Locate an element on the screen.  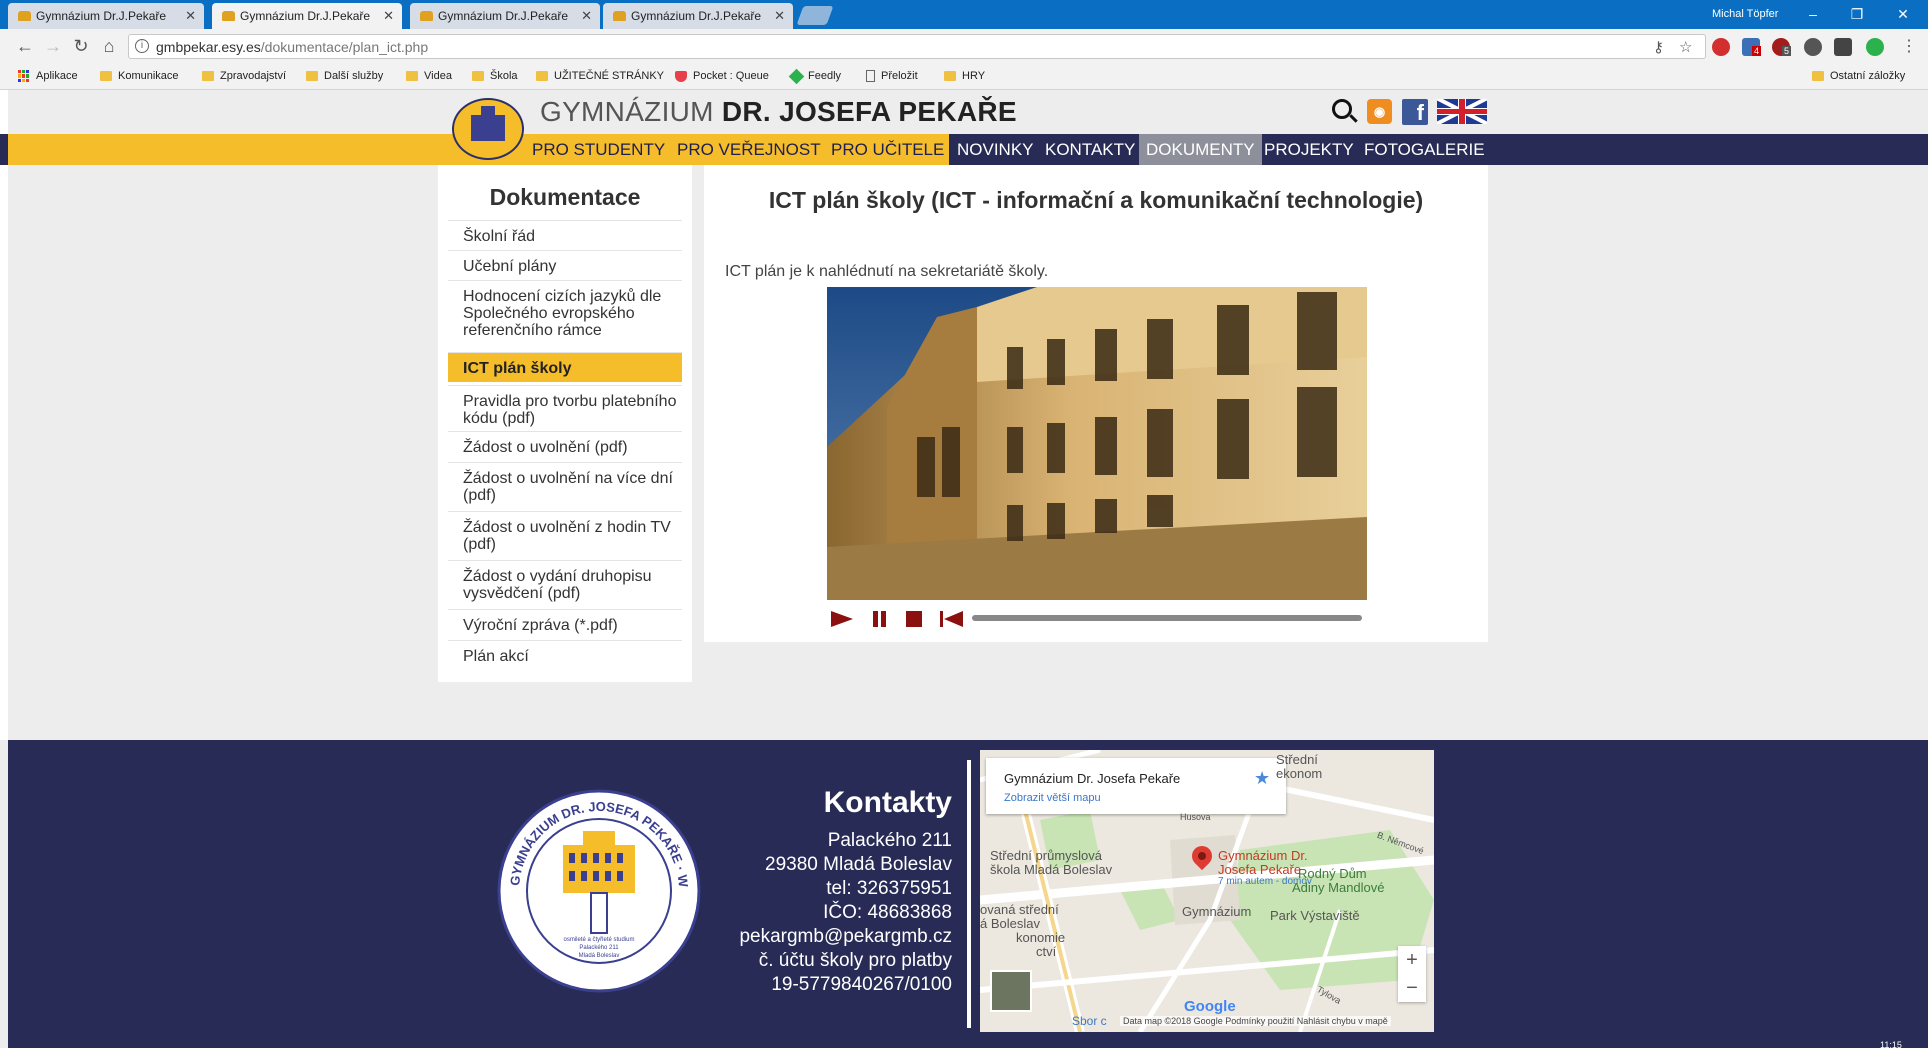
site-title: GYMNÁZIUM DR. JOSEFA PEKAŘE is located at coordinates (778, 112).